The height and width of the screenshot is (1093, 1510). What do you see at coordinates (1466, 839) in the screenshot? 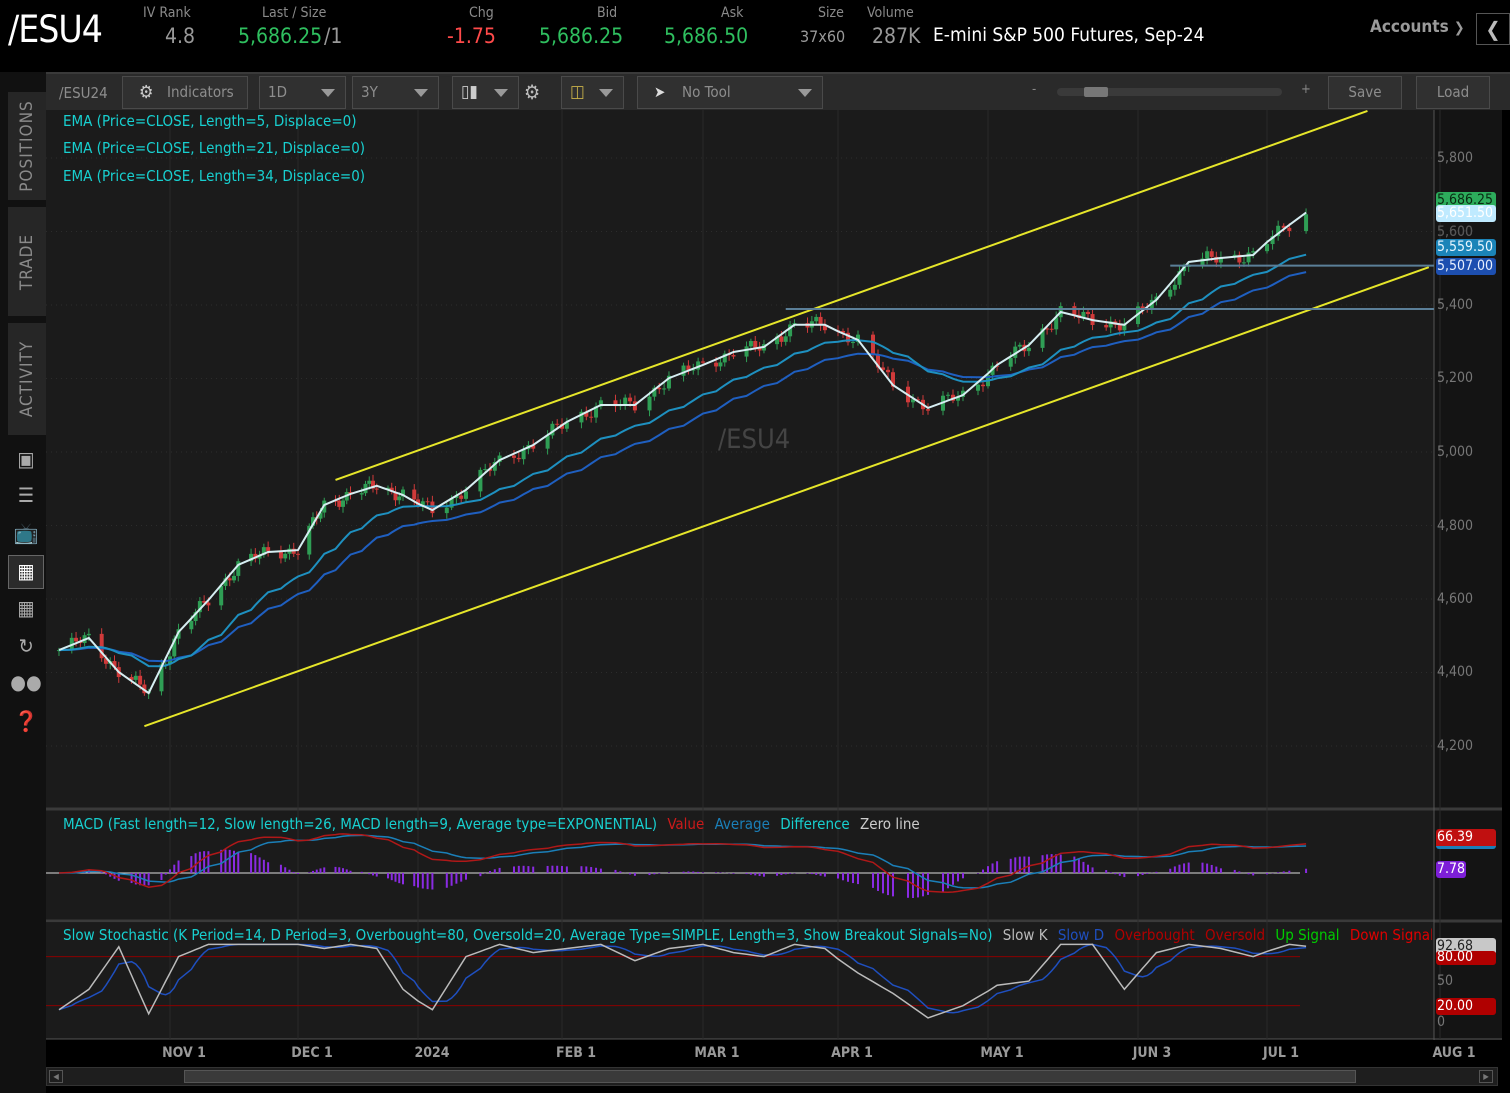
I see `macd-value-tag: 66.39` at bounding box center [1466, 839].